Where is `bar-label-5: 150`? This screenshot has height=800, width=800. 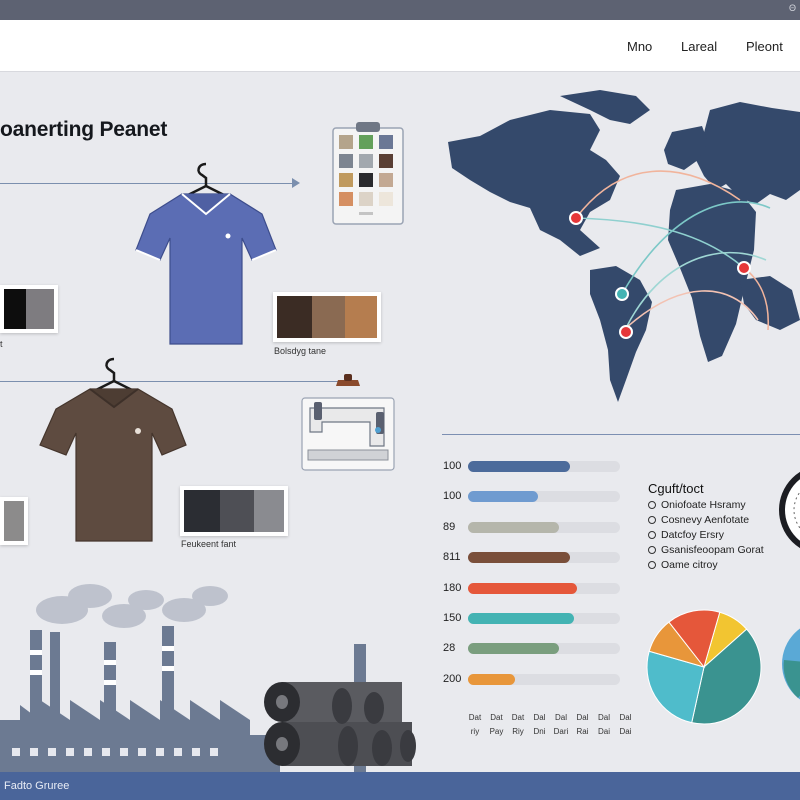
bar-label-5: 150 is located at coordinates (452, 618).